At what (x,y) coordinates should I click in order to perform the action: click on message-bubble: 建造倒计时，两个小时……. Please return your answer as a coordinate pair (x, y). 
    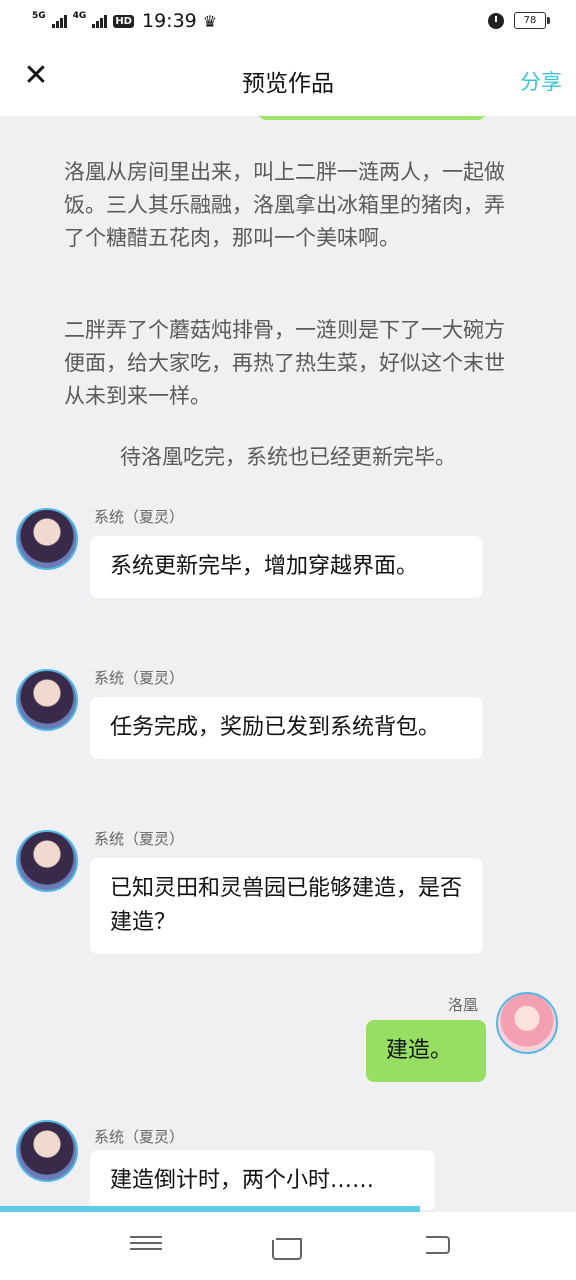
    Looking at the image, I should click on (262, 1180).